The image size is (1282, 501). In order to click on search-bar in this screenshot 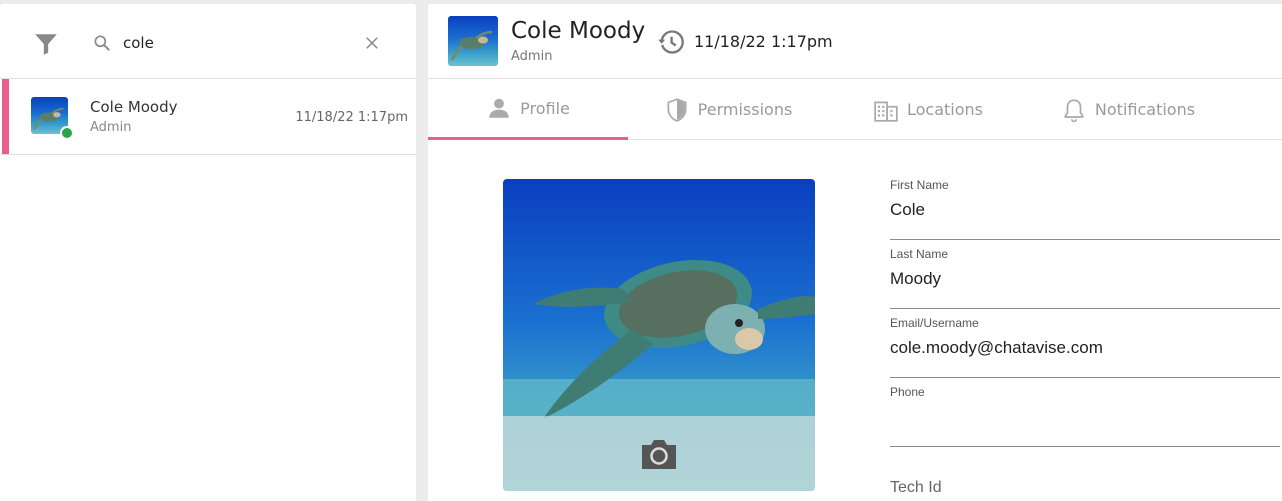, I will do `click(208, 41)`.